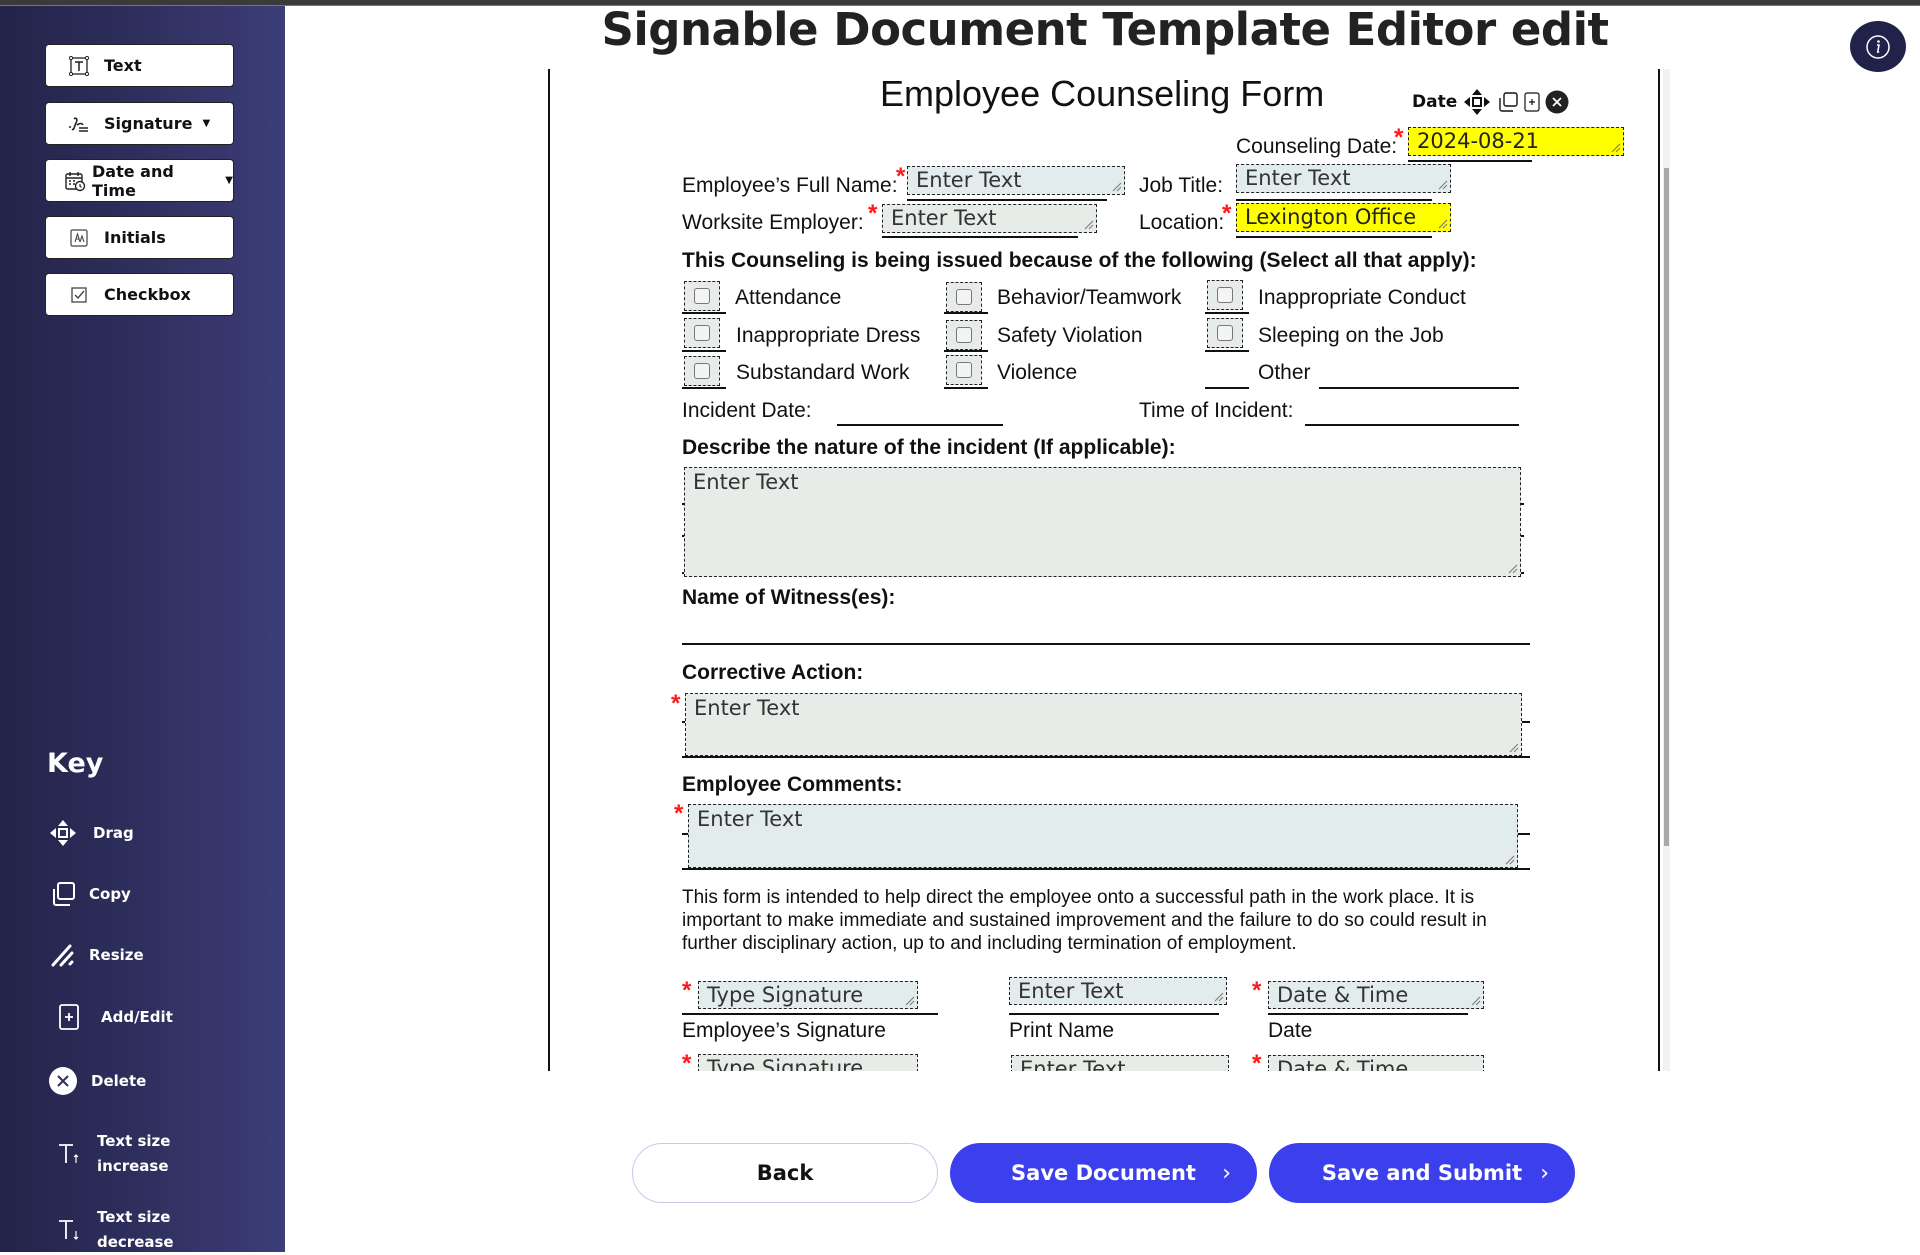 The image size is (1920, 1255). I want to click on active-field-toolbar: Date, so click(1490, 102).